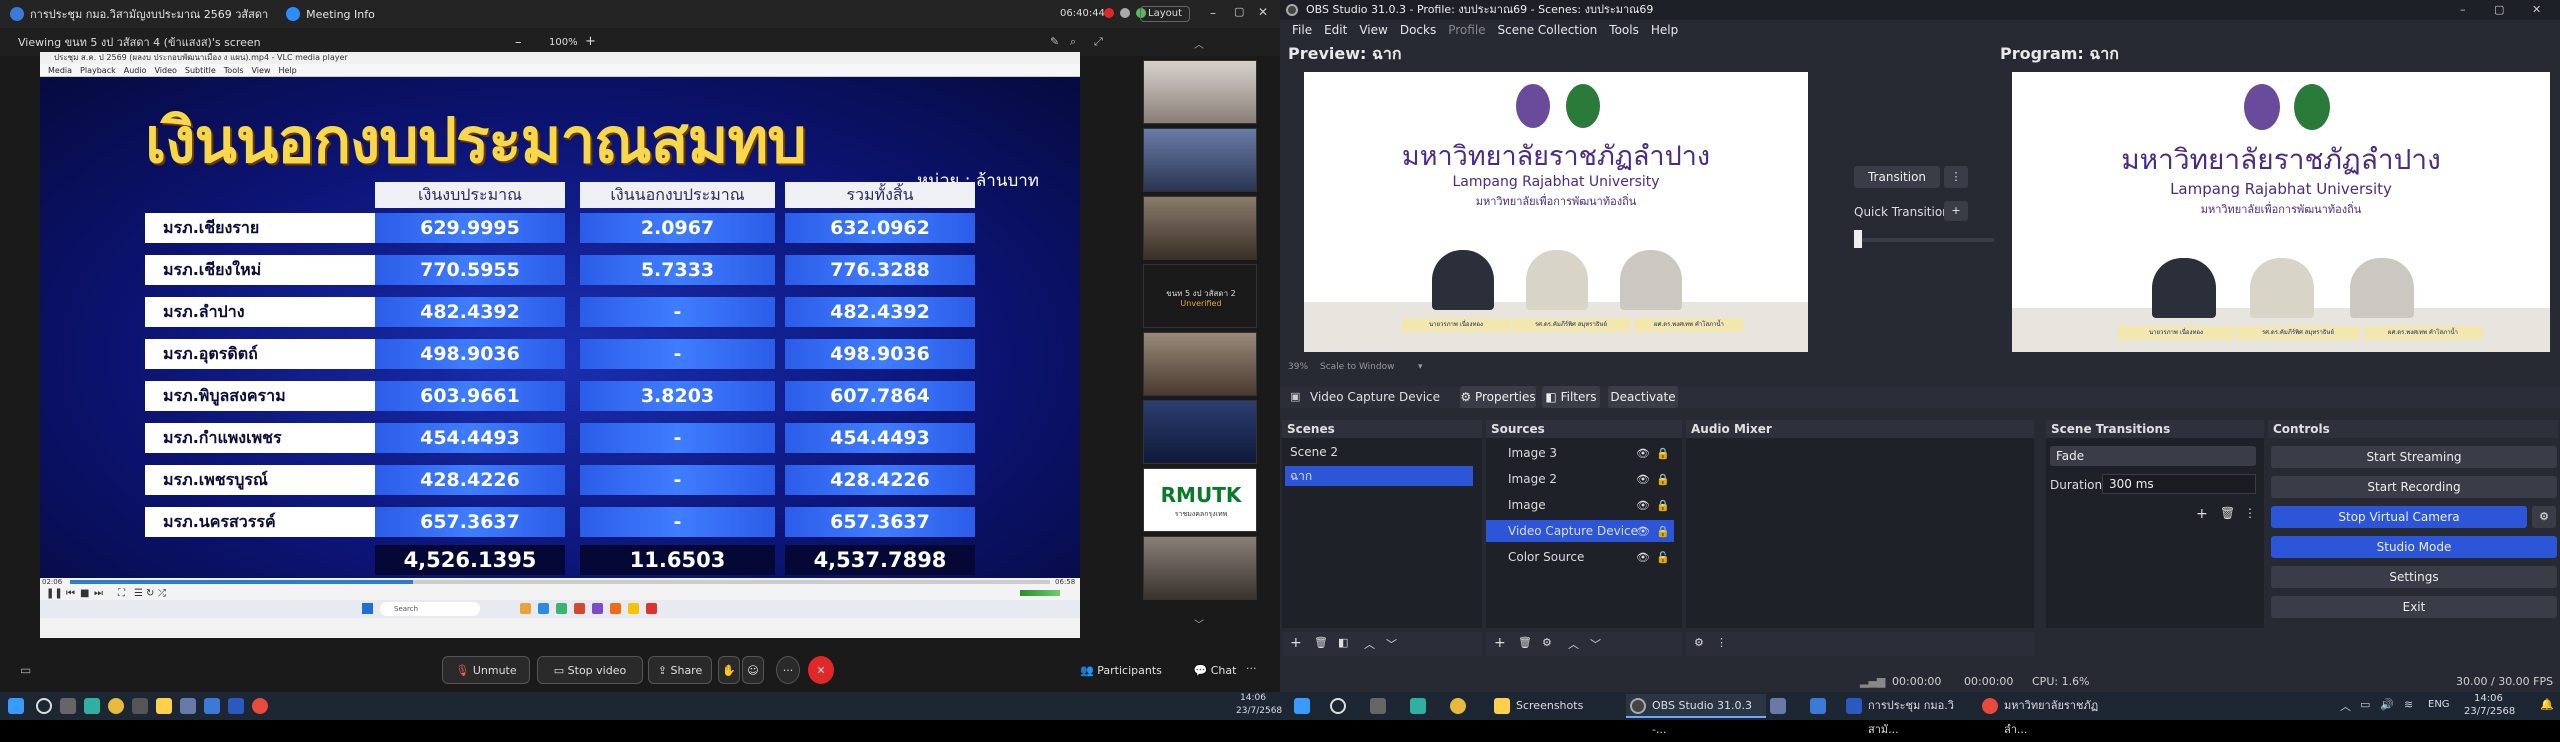  What do you see at coordinates (1251, 668) in the screenshot?
I see `more-icon: ···` at bounding box center [1251, 668].